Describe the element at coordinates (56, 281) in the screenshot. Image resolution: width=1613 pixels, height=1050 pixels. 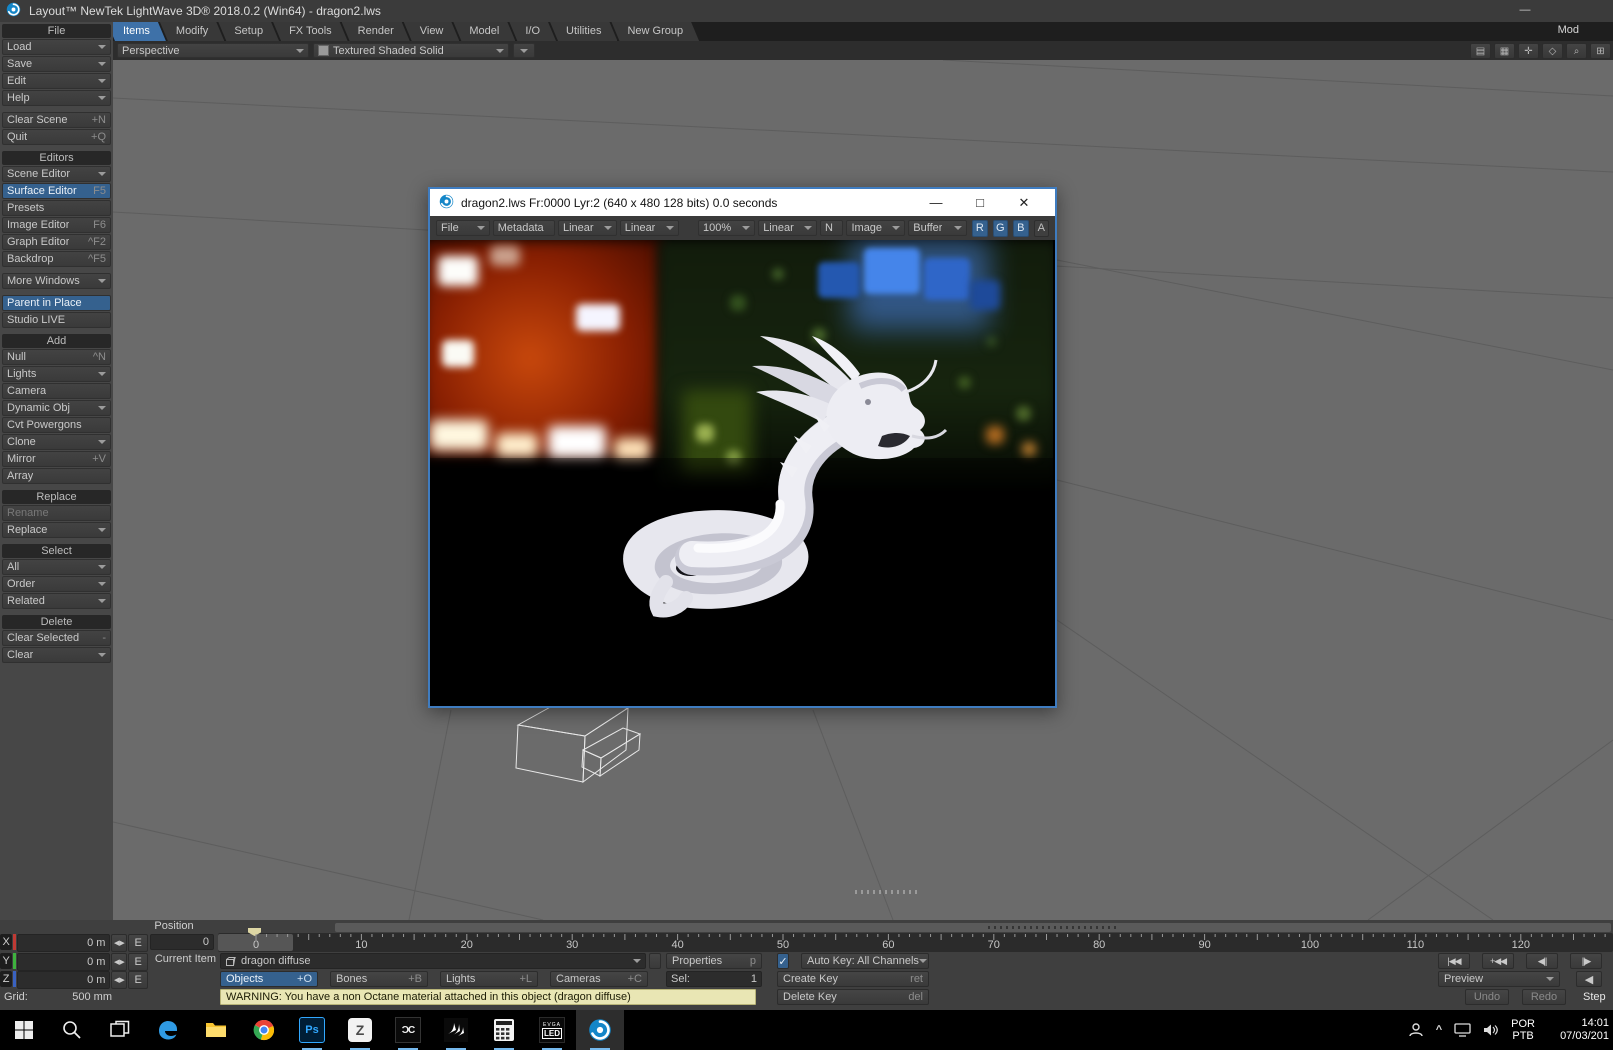
I see `sidebar-item-more-windows: More Windows` at that location.